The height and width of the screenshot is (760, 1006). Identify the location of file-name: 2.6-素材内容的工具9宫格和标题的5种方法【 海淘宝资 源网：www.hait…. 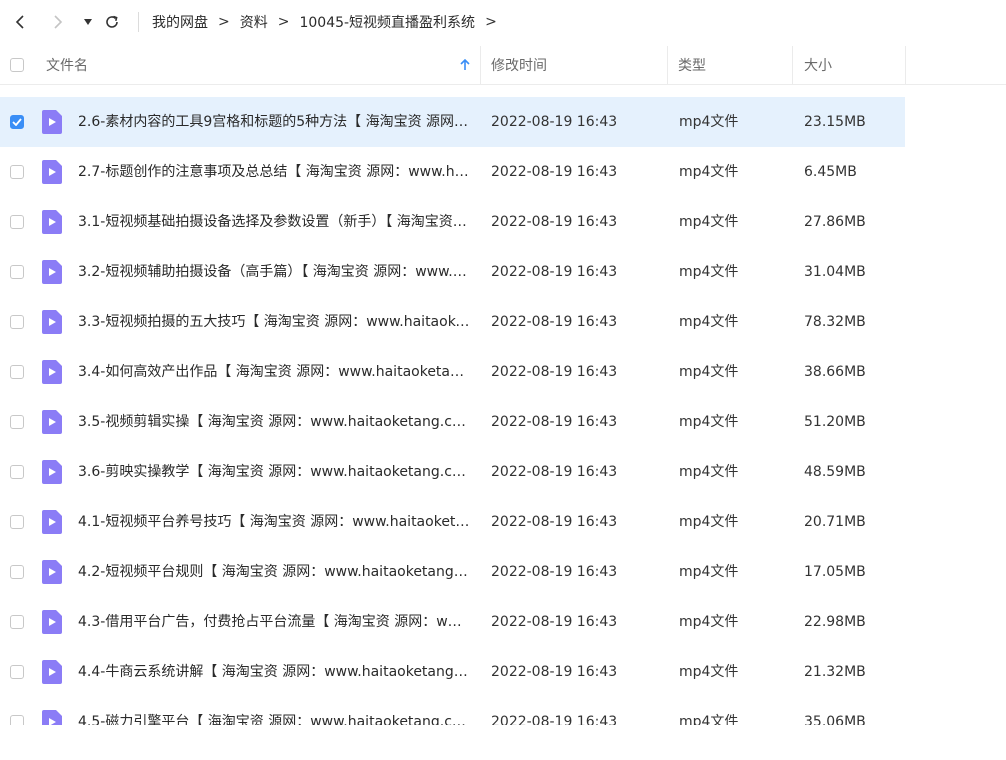
(274, 122).